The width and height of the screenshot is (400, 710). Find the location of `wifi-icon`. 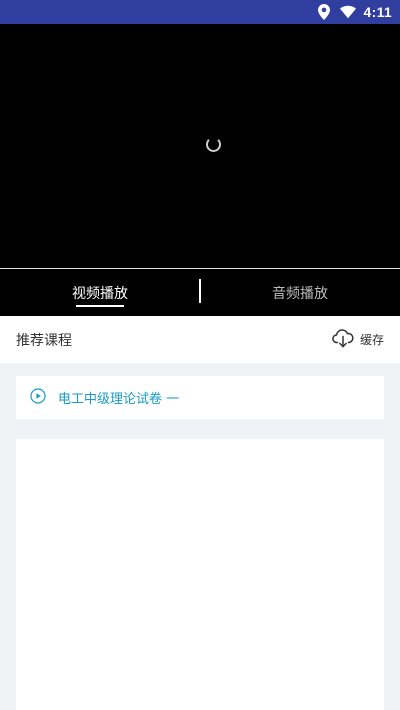

wifi-icon is located at coordinates (347, 12).